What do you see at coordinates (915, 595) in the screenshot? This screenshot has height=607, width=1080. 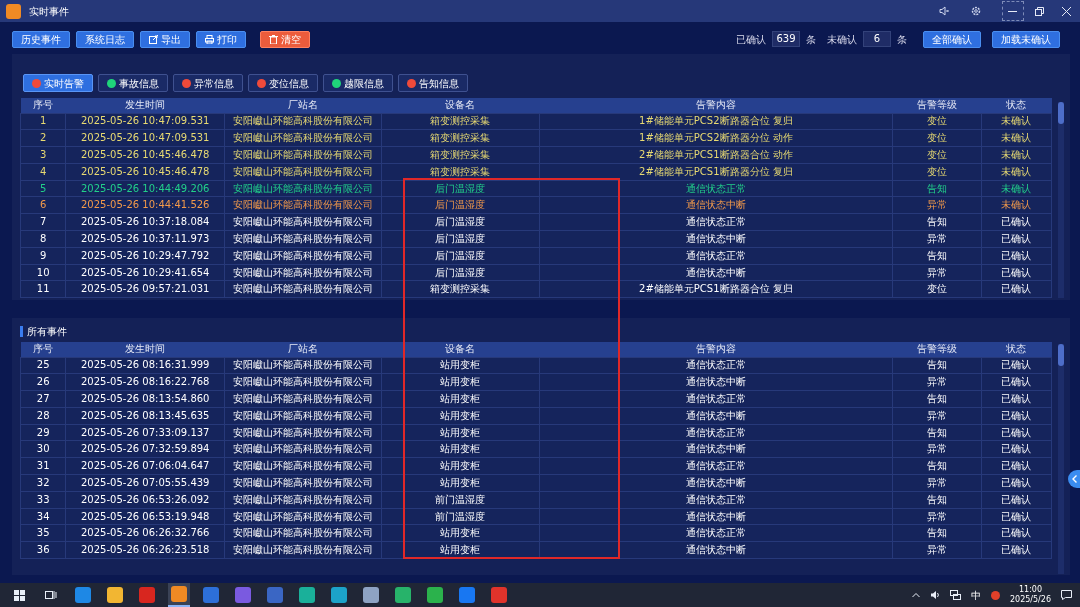 I see `chevron-up-icon` at bounding box center [915, 595].